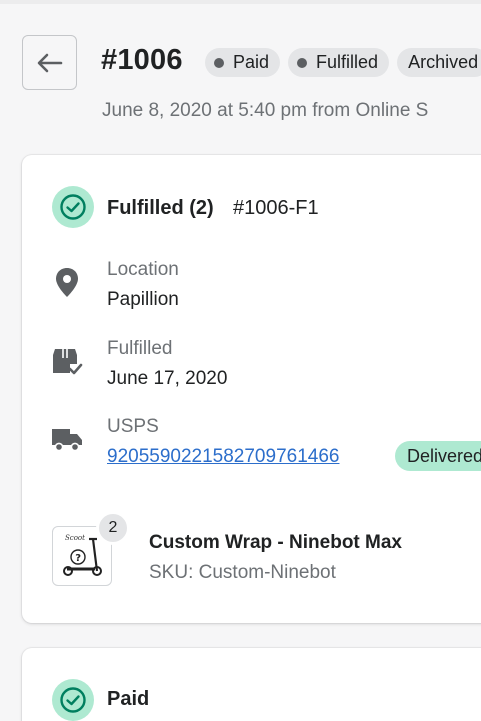 The width and height of the screenshot is (481, 721). I want to click on fulfilled-date-label: Fulfilled, so click(140, 348).